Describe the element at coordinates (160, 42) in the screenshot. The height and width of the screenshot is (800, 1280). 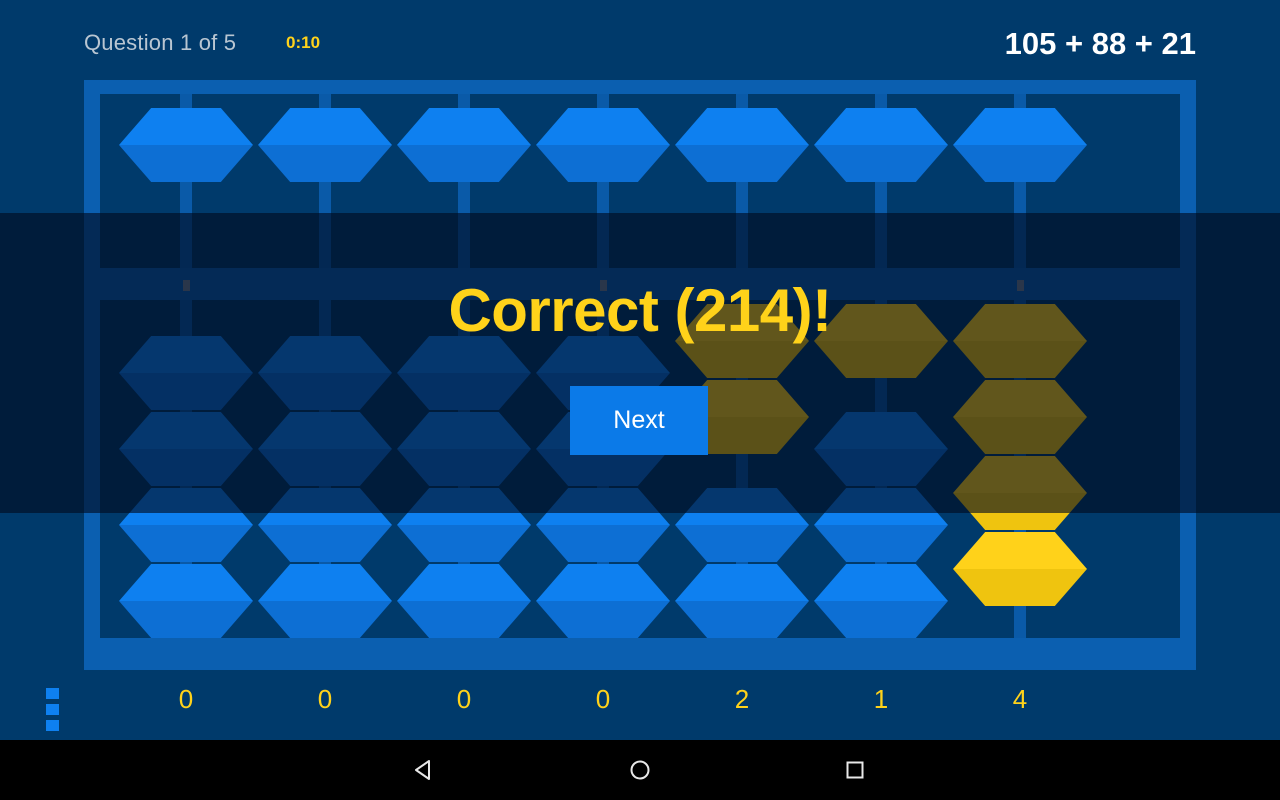
I see `question-progress-label: Question 1 of 5` at that location.